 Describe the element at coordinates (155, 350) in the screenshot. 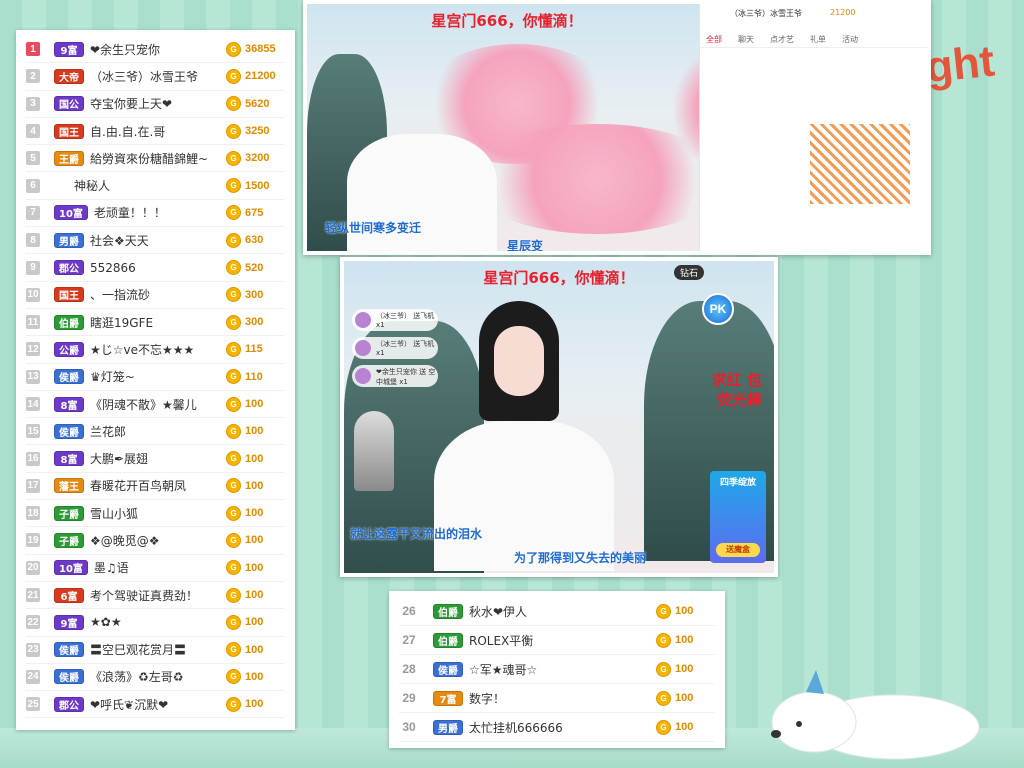

I see `ranking-row: 12 公爵 ★じ☆ve不忘★★★ G 115` at that location.